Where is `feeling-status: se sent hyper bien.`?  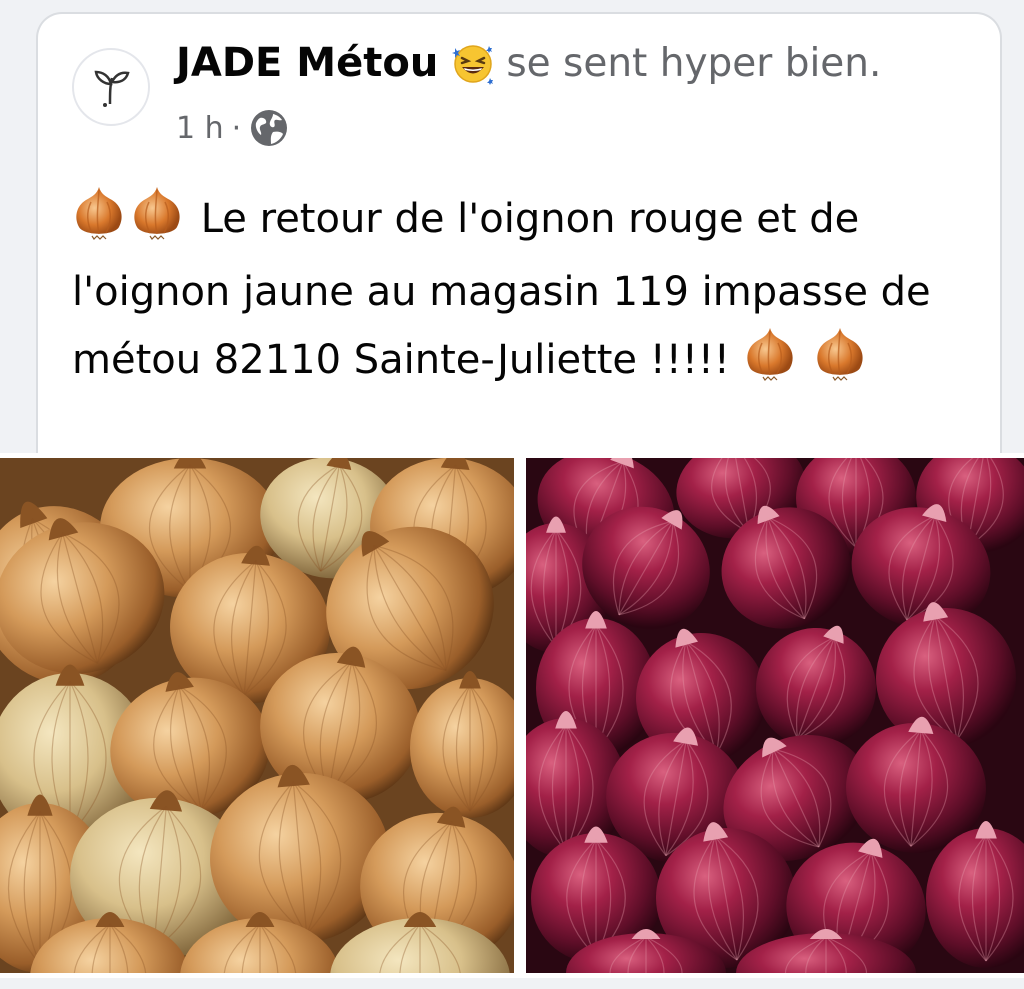 feeling-status: se sent hyper bien. is located at coordinates (694, 63).